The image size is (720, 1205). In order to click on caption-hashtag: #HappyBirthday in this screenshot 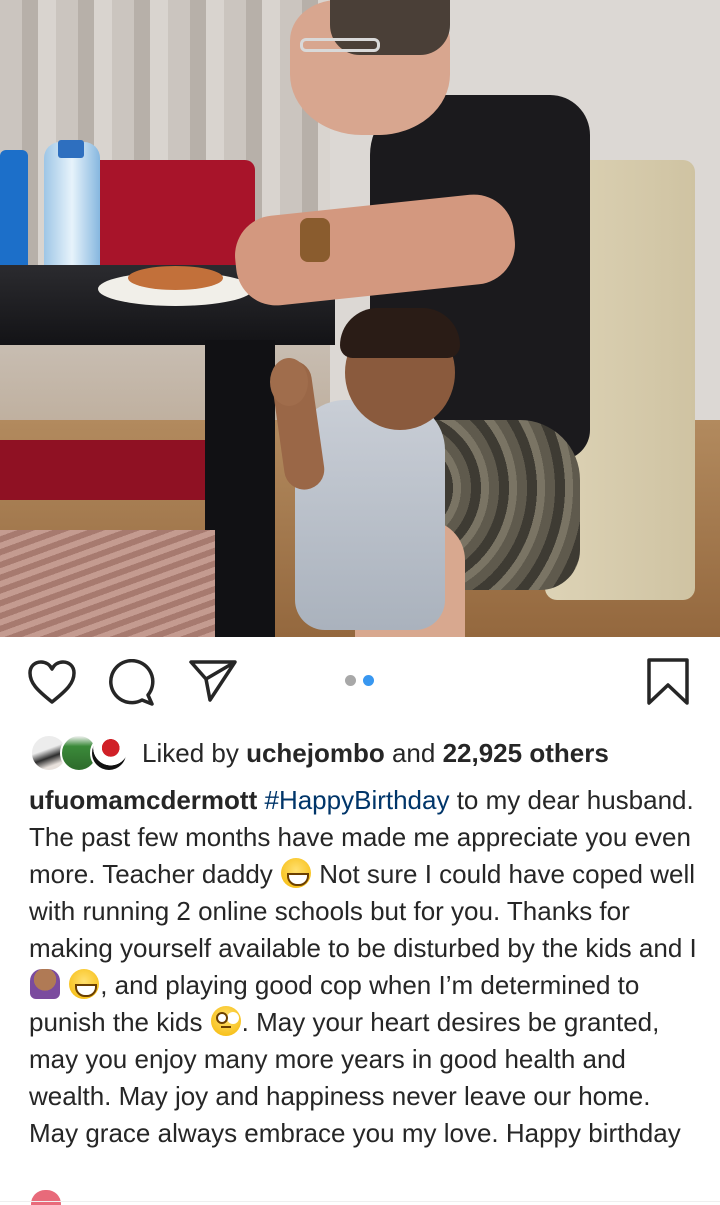, I will do `click(356, 800)`.